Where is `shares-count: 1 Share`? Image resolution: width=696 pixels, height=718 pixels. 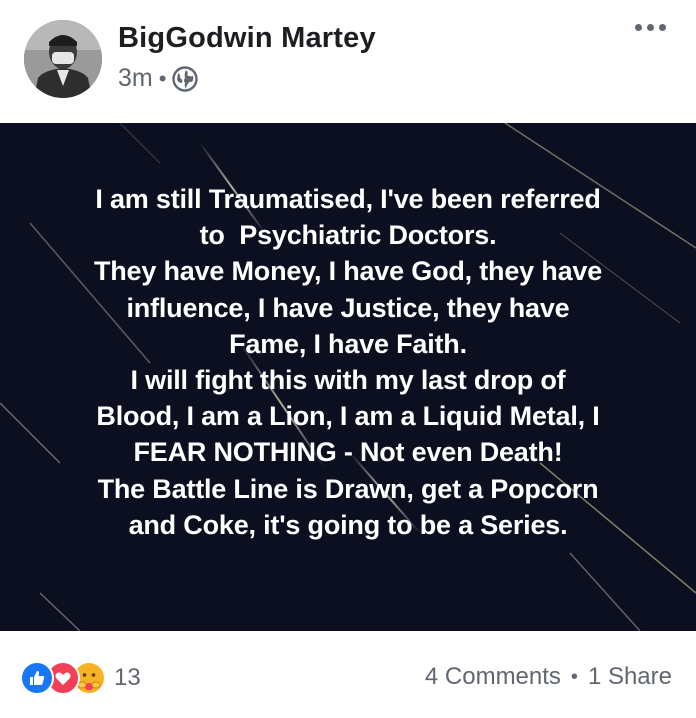
shares-count: 1 Share is located at coordinates (630, 677).